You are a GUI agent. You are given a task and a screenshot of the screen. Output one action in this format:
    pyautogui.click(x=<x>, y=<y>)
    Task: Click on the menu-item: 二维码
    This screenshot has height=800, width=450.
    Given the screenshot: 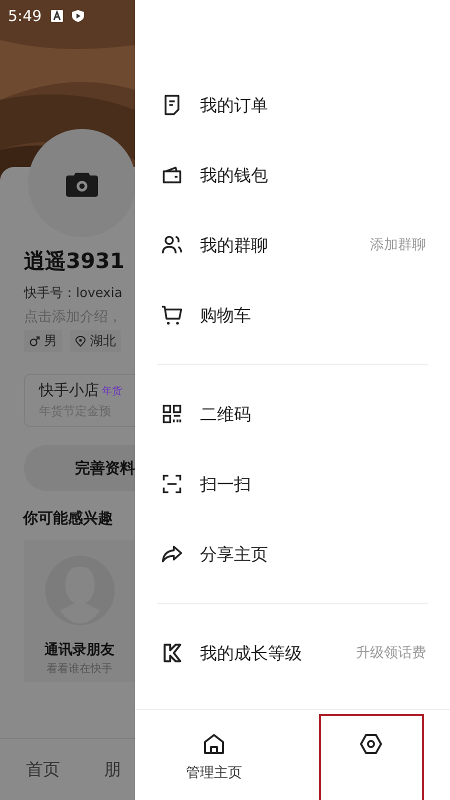 What is the action you would take?
    pyautogui.click(x=292, y=414)
    